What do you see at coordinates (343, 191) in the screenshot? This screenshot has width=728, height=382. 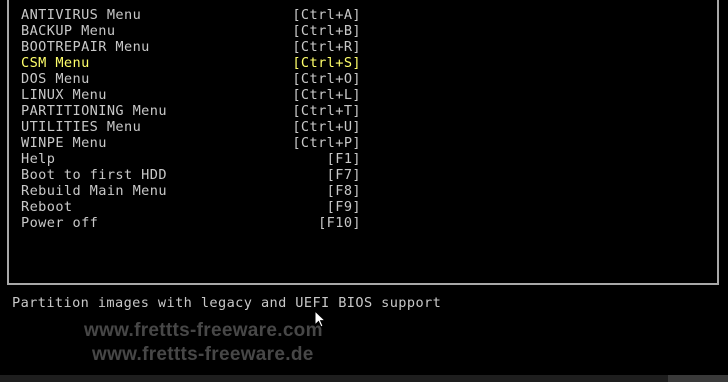 I see `menu-item-hotkey: [F8]` at bounding box center [343, 191].